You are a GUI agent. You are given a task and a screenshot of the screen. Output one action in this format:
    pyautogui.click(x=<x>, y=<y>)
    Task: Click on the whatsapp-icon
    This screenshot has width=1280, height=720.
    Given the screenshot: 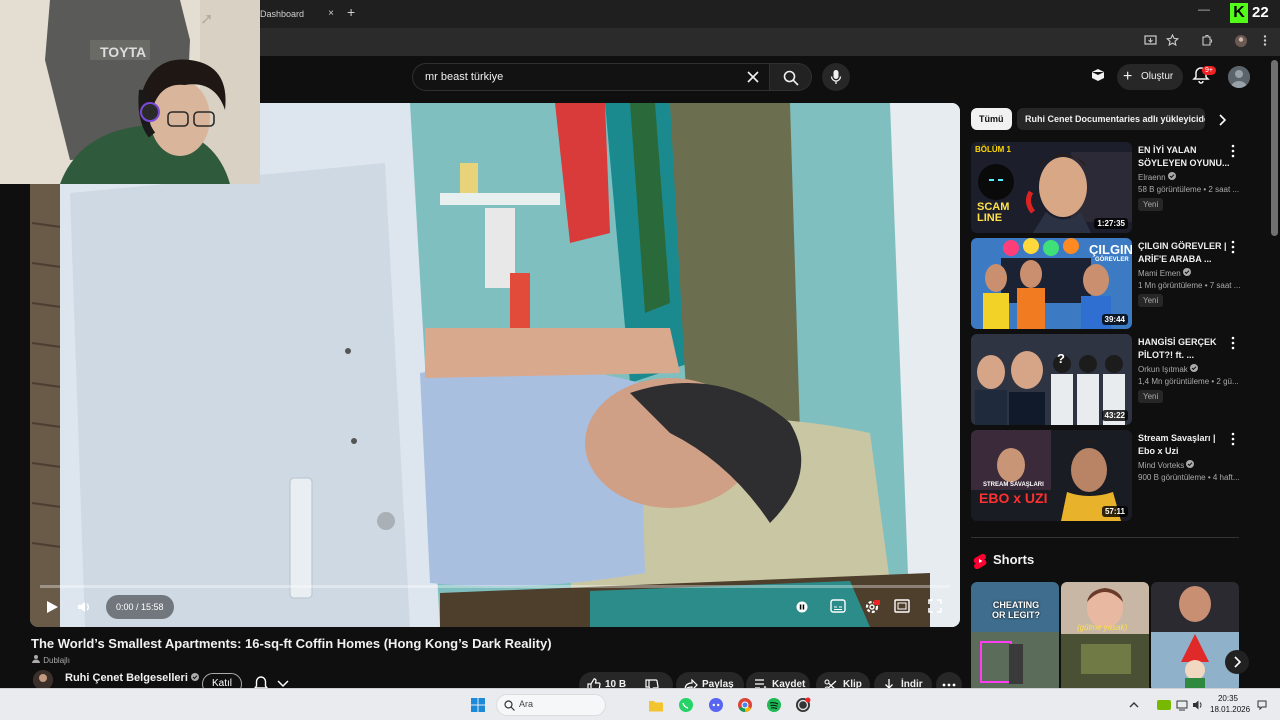 What is the action you would take?
    pyautogui.click(x=686, y=705)
    